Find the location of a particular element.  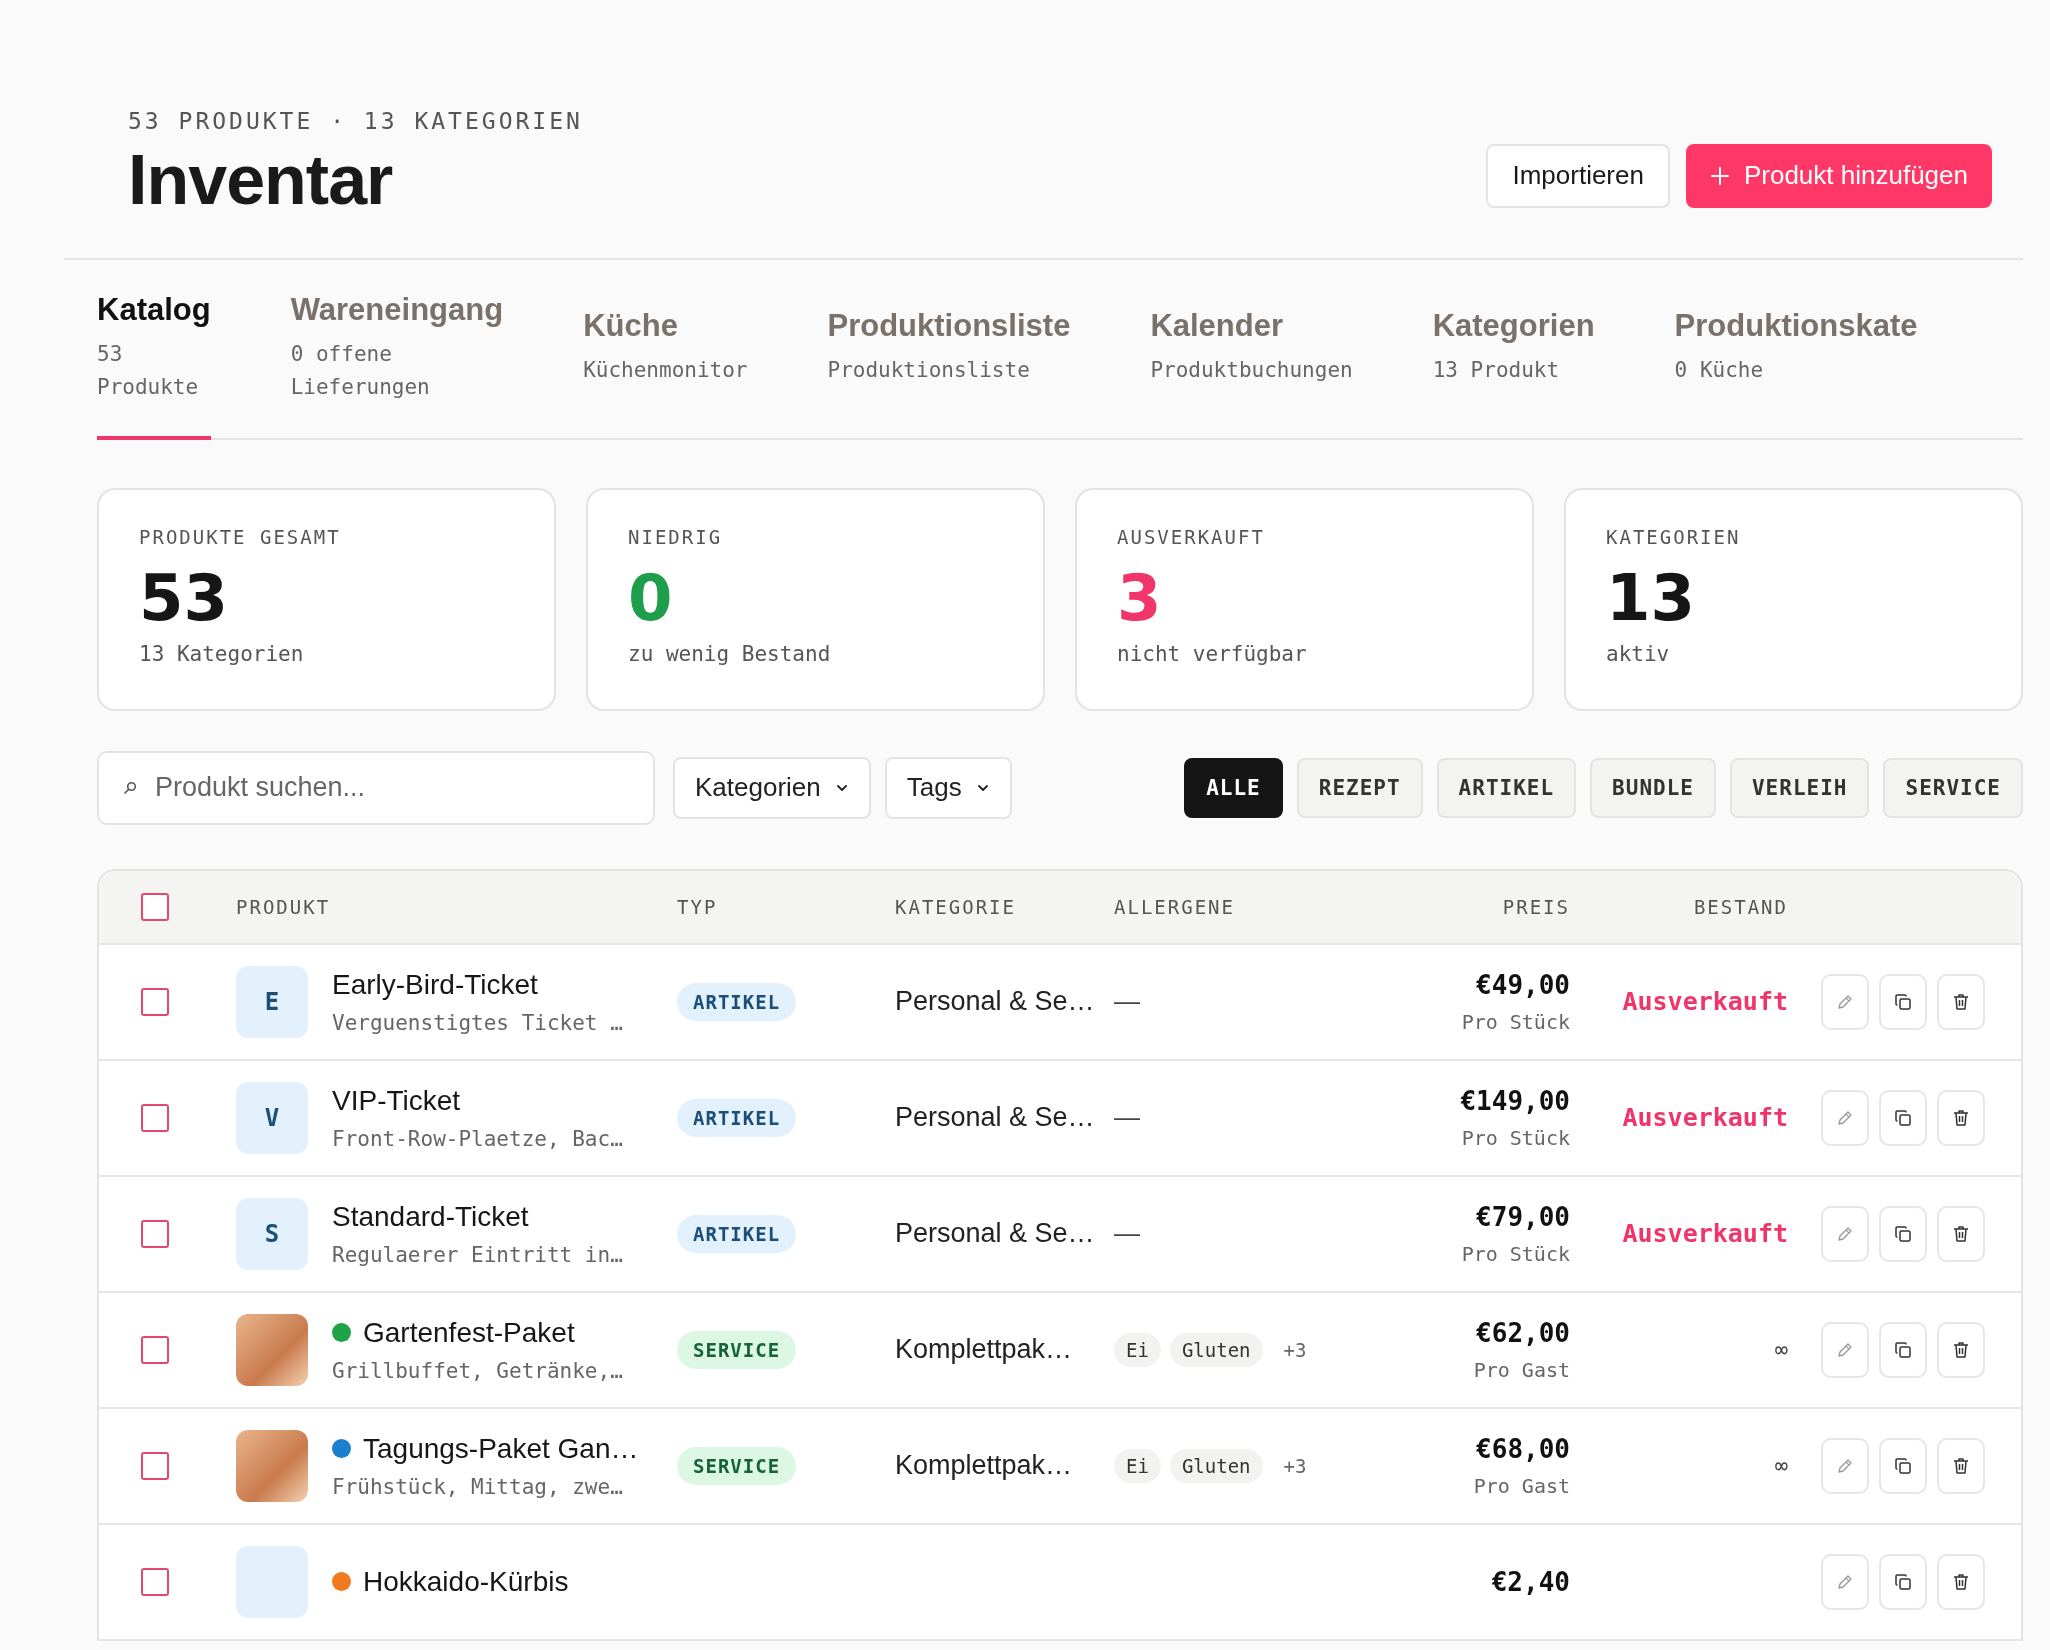

stat-note: nicht verfügbar is located at coordinates (1212, 654).